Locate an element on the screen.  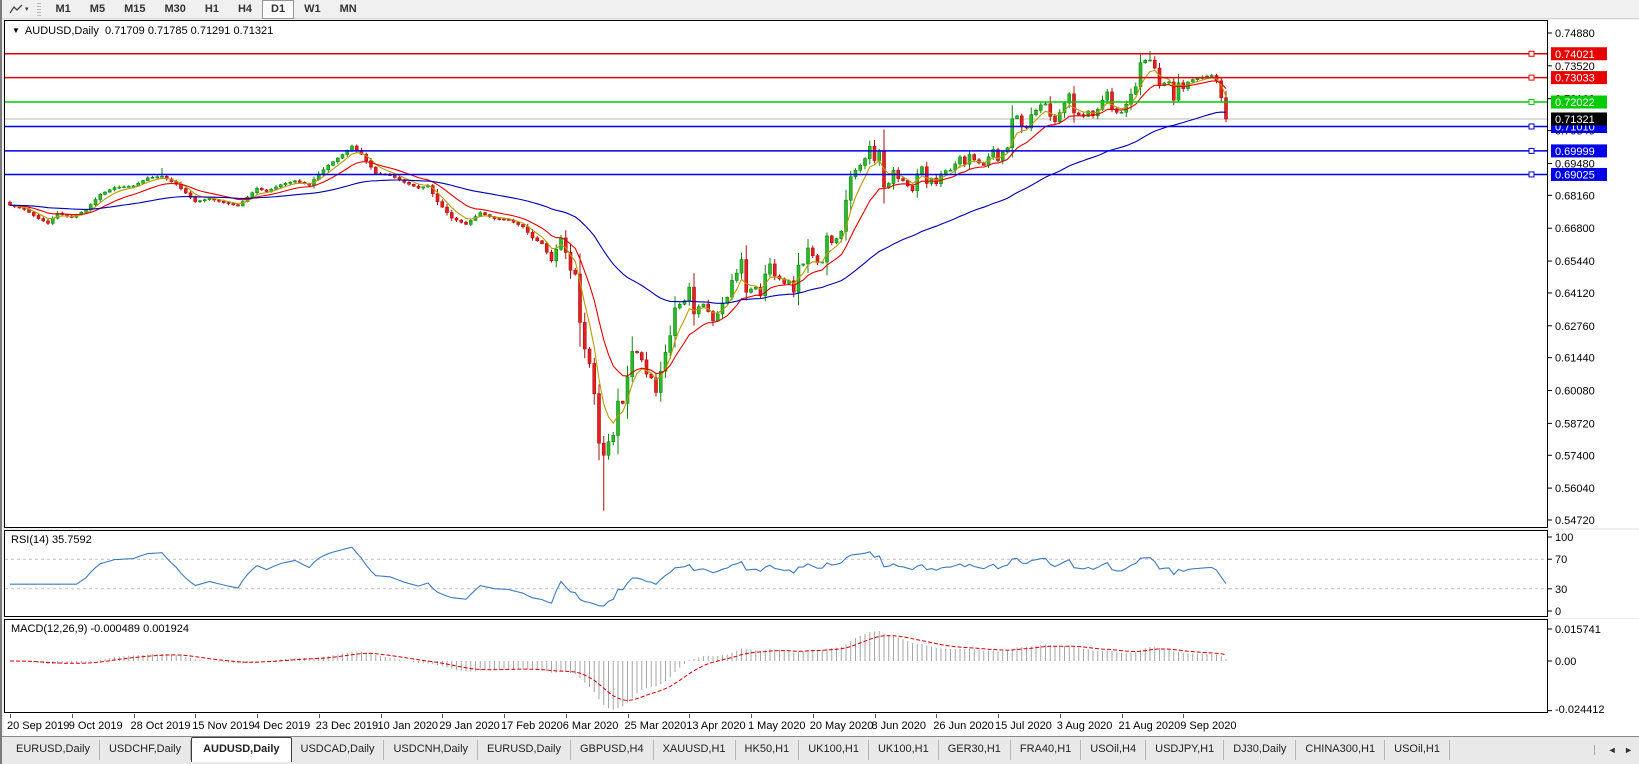
timeframe-buttons: M1 M5 M15 M30 H1 H4 D1 W1 MN is located at coordinates (207, 9).